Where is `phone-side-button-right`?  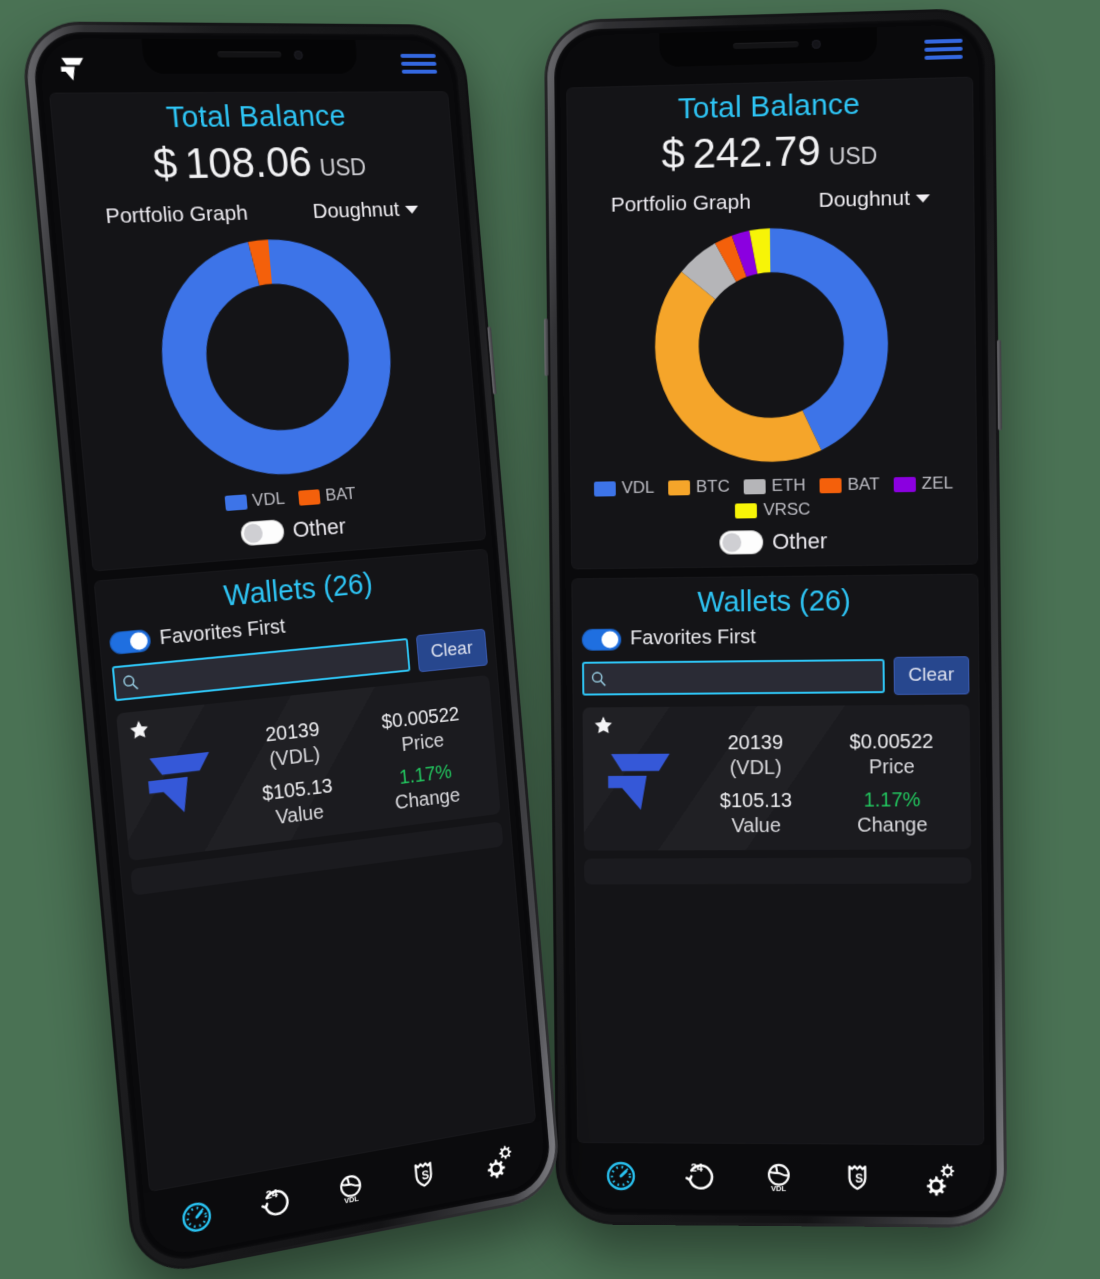
phone-side-button-right is located at coordinates (546, 347).